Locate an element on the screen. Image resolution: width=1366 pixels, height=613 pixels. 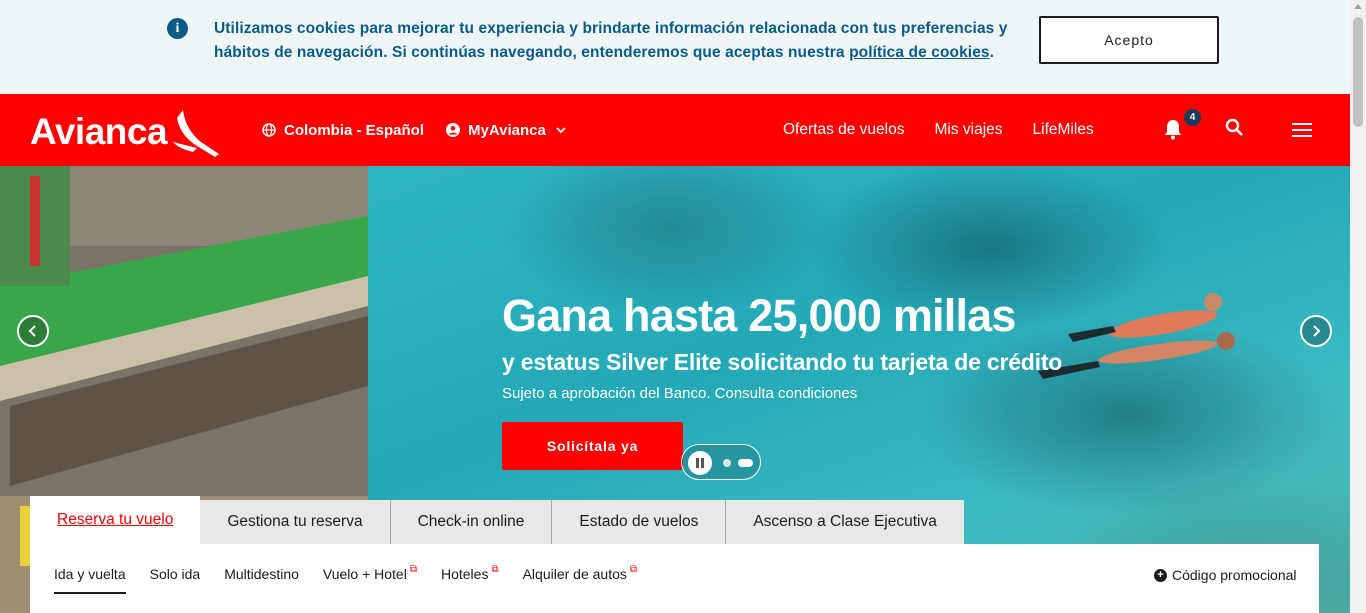
avianca-logo: Avianca is located at coordinates (125, 129).